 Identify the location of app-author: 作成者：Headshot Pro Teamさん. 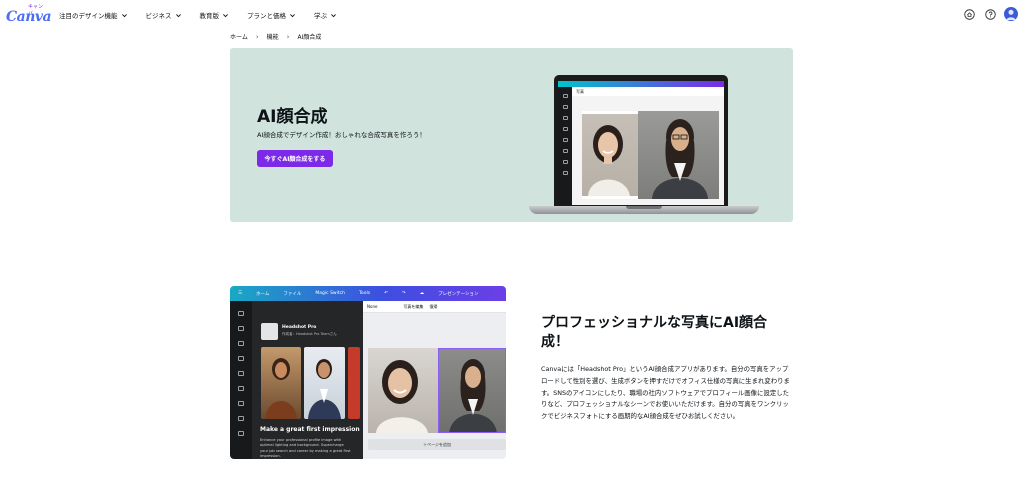
(309, 334).